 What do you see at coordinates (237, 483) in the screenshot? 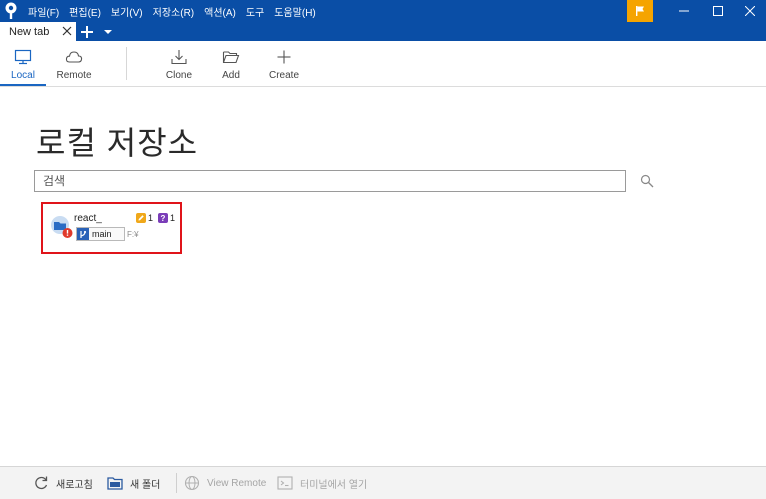
I see `view-remote-label: View Remote` at bounding box center [237, 483].